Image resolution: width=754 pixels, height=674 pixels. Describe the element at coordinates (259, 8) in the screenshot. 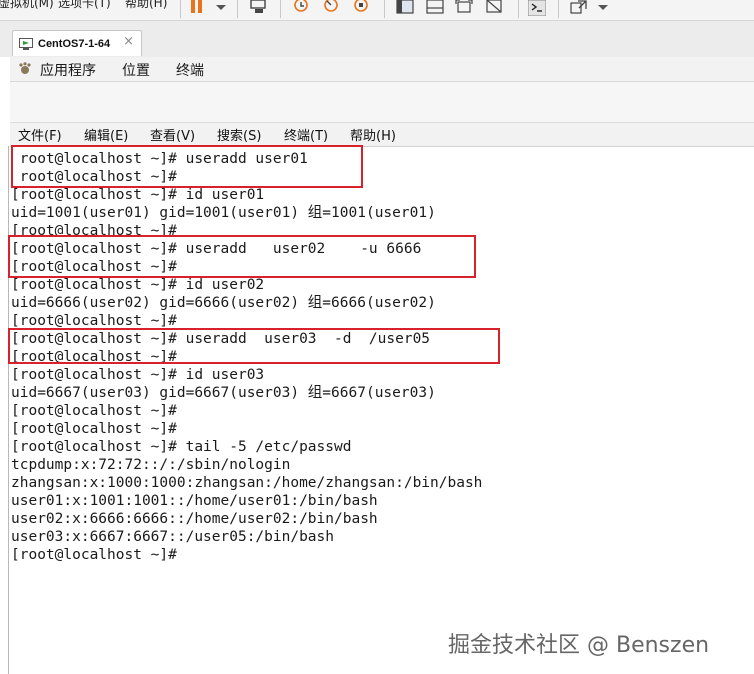

I see `send-keys-icon` at that location.